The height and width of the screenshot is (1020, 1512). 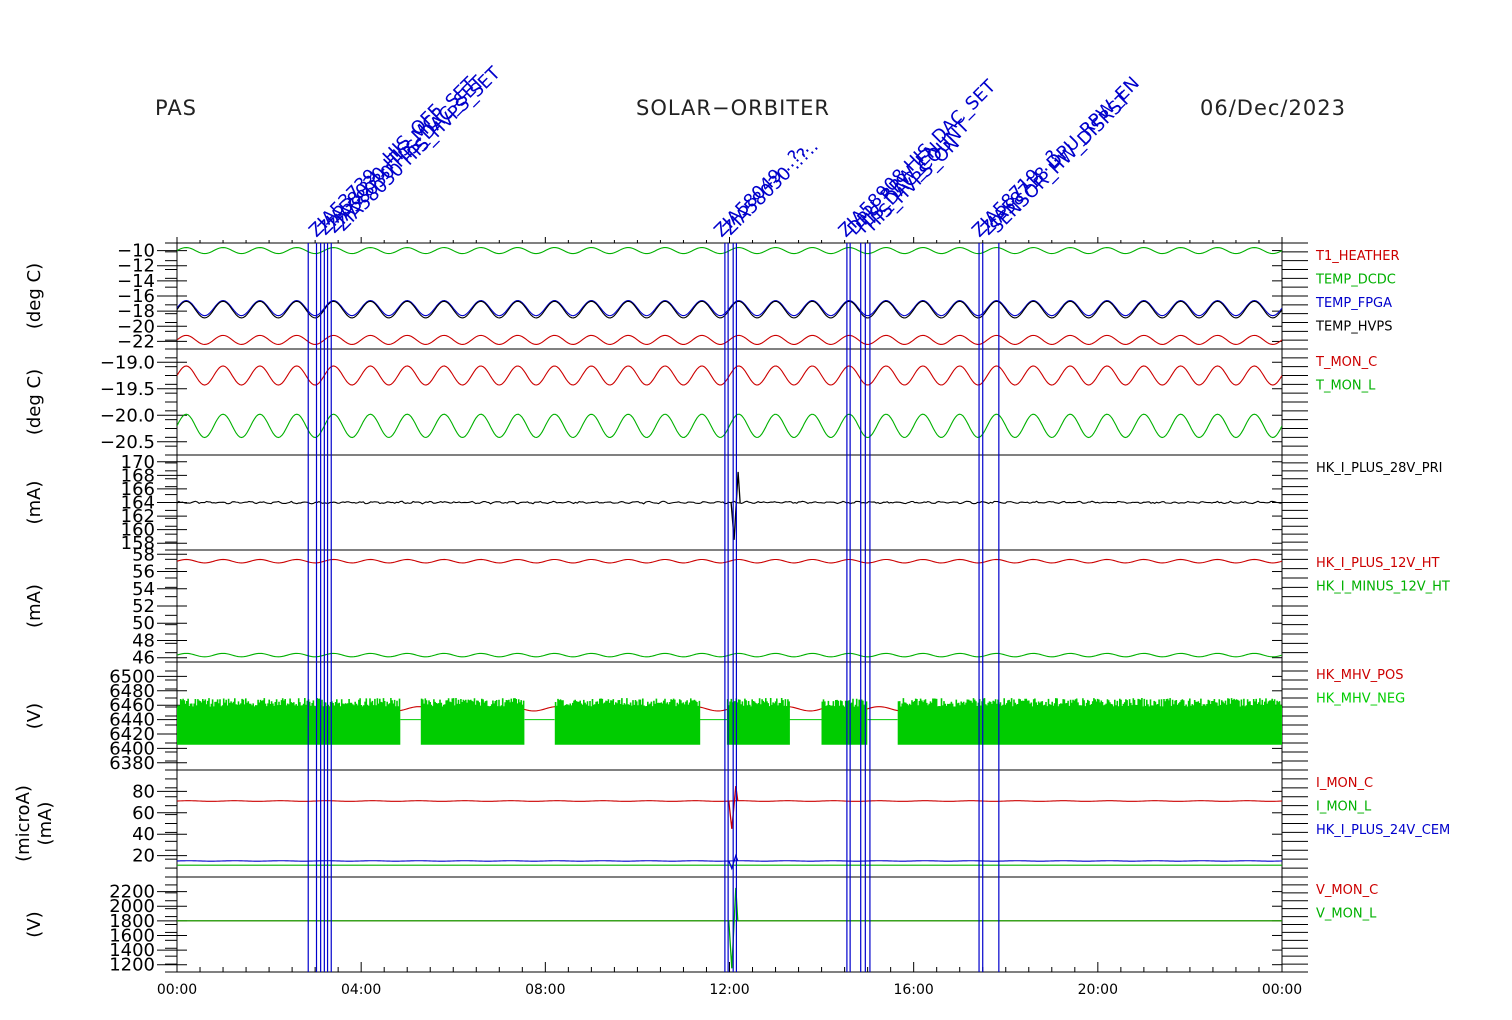 What do you see at coordinates (143, 856) in the screenshot?
I see `y-tick-label: 20` at bounding box center [143, 856].